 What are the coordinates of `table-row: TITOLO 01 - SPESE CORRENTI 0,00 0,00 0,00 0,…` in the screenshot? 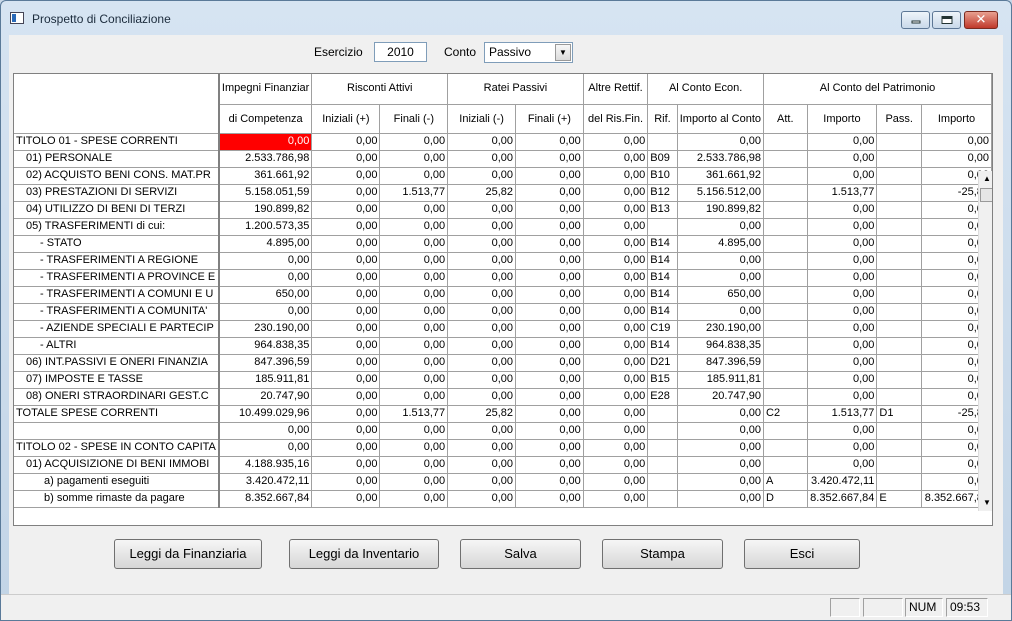 It's located at (503, 142).